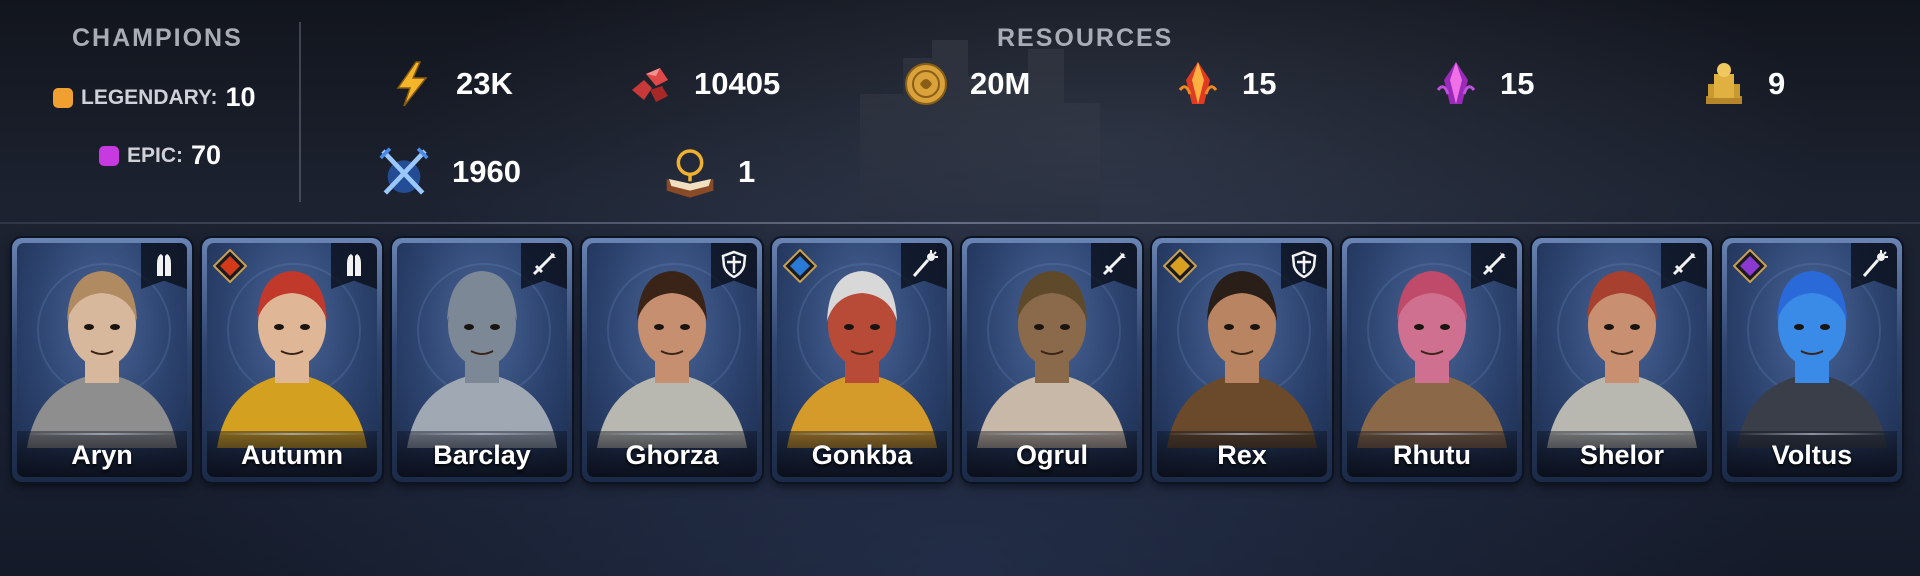  I want to click on gold-statue-icon, so click(1724, 83).